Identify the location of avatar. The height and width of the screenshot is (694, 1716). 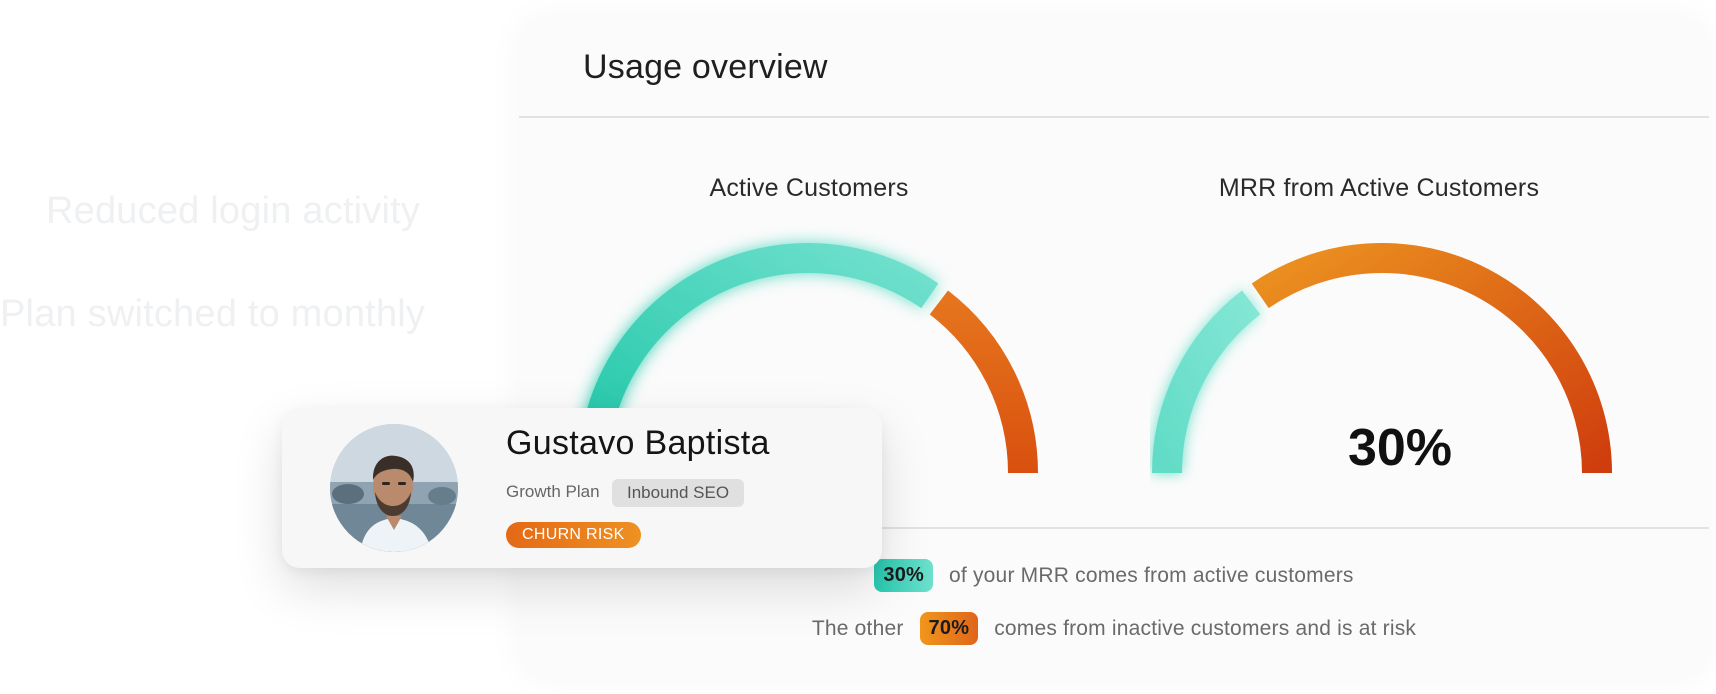
(394, 488).